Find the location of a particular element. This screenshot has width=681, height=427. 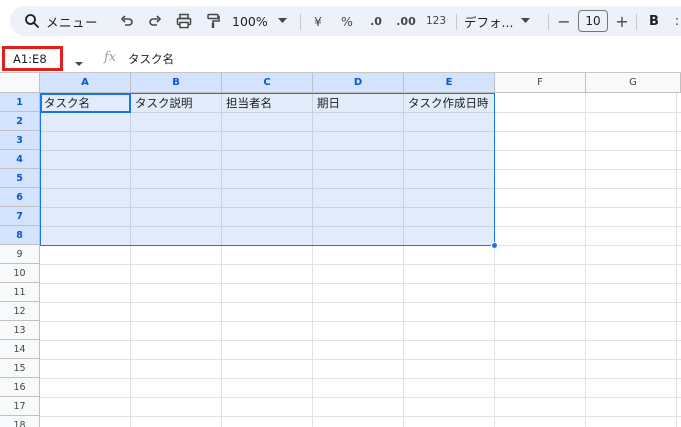

row-header: 5 is located at coordinates (20, 178).